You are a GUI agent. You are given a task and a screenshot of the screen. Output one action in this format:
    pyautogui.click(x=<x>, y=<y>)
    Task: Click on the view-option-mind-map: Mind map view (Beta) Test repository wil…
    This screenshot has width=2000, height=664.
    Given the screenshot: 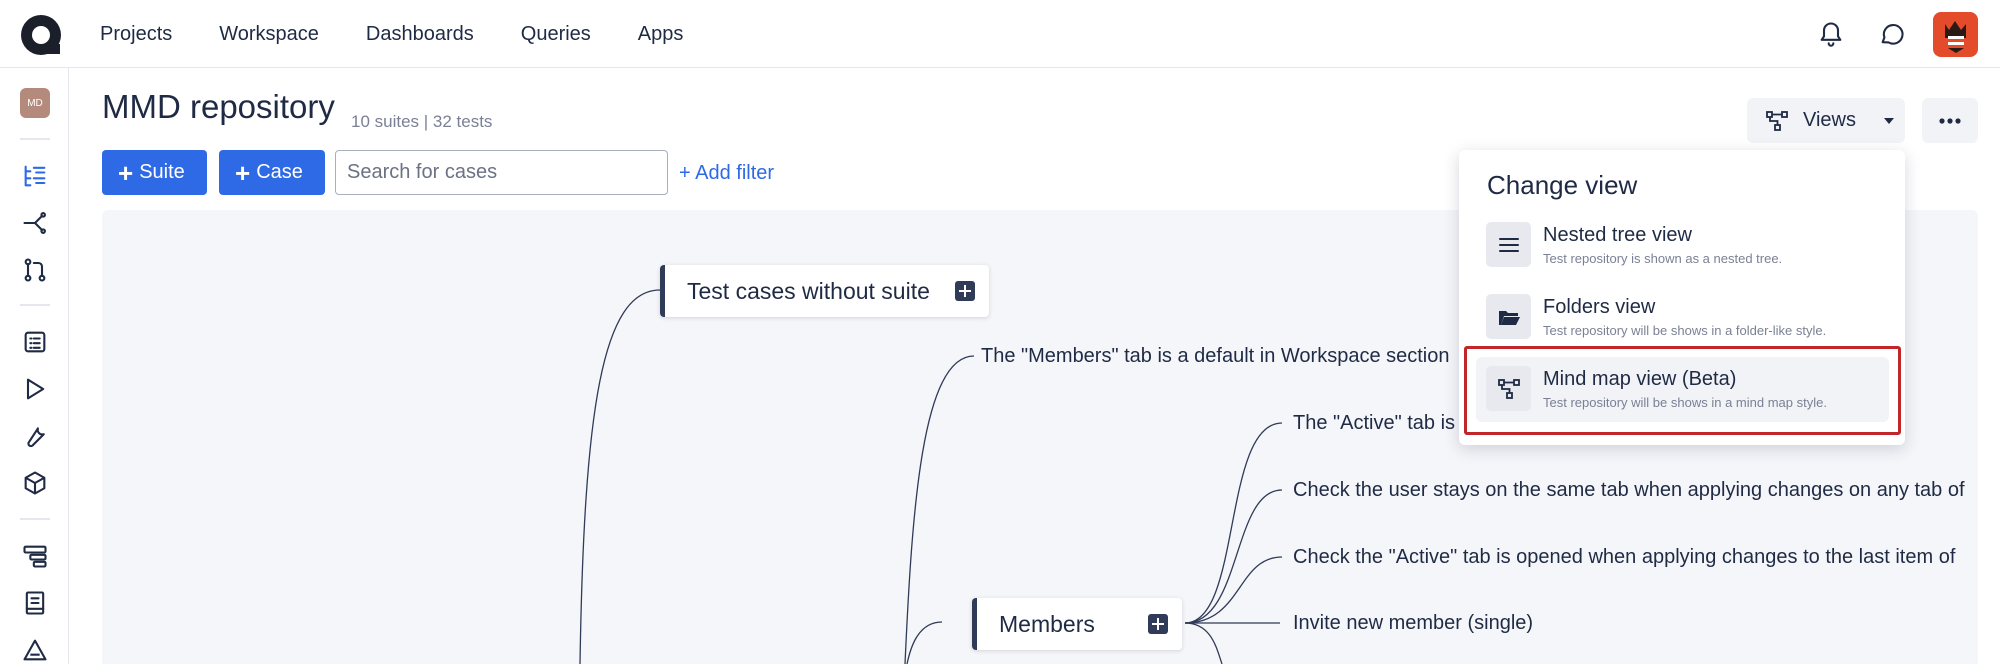 What is the action you would take?
    pyautogui.click(x=1682, y=389)
    